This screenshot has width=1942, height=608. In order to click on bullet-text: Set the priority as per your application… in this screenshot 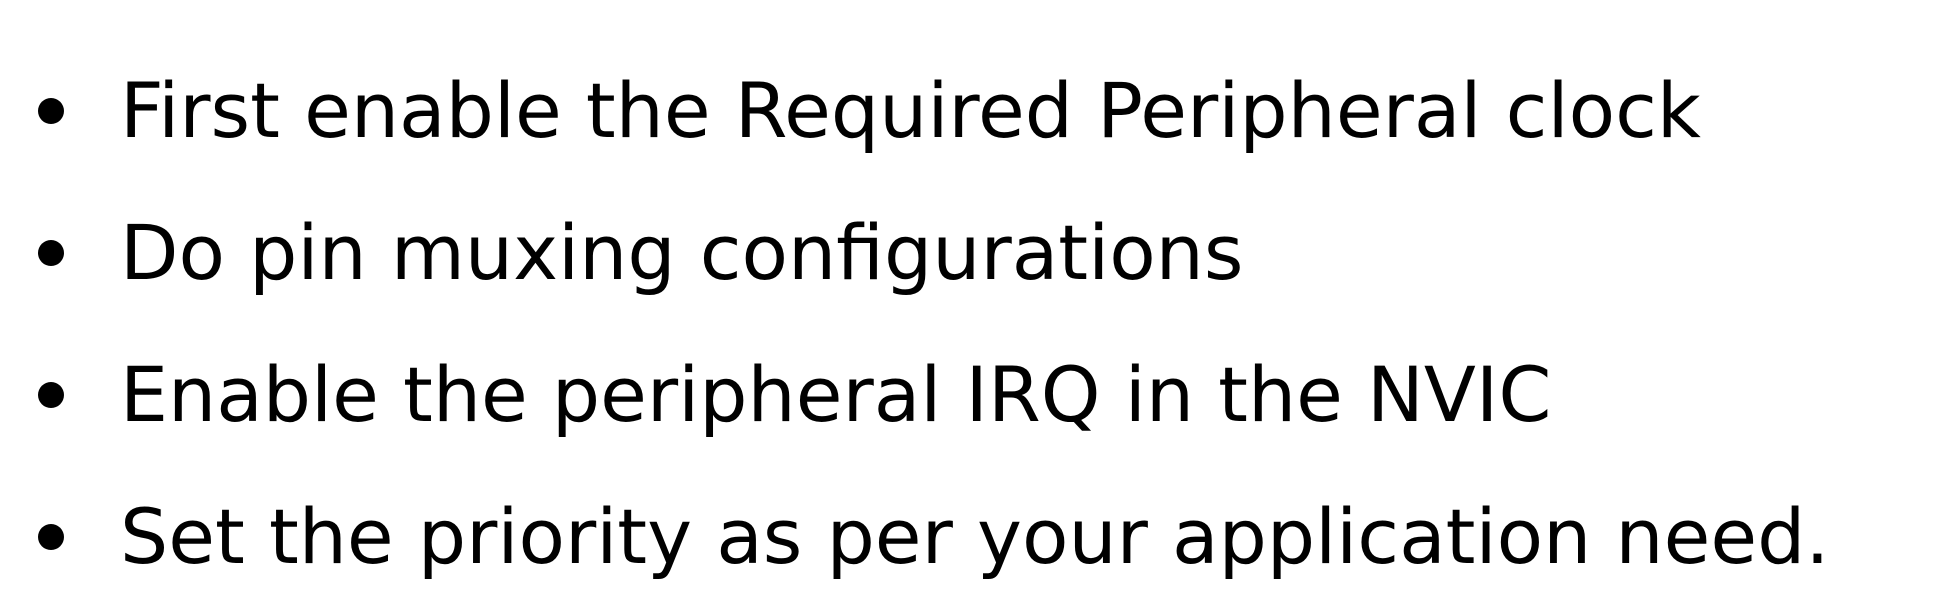, I will do `click(975, 536)`.